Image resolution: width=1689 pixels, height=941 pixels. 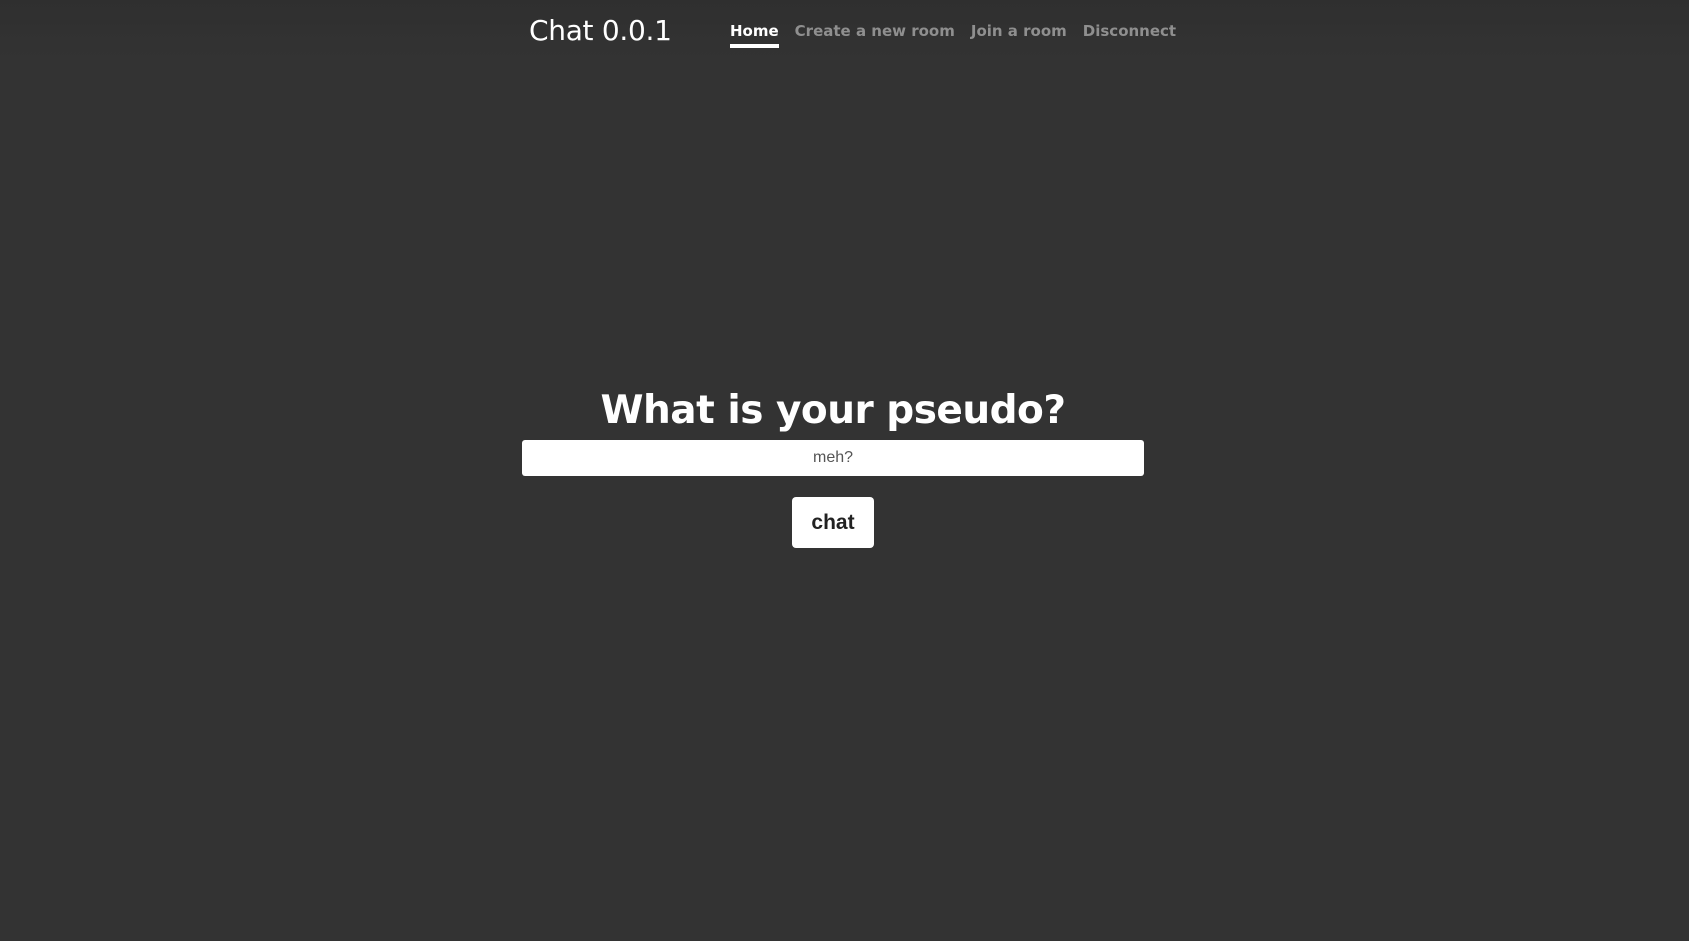 What do you see at coordinates (833, 458) in the screenshot?
I see `pseudo-input` at bounding box center [833, 458].